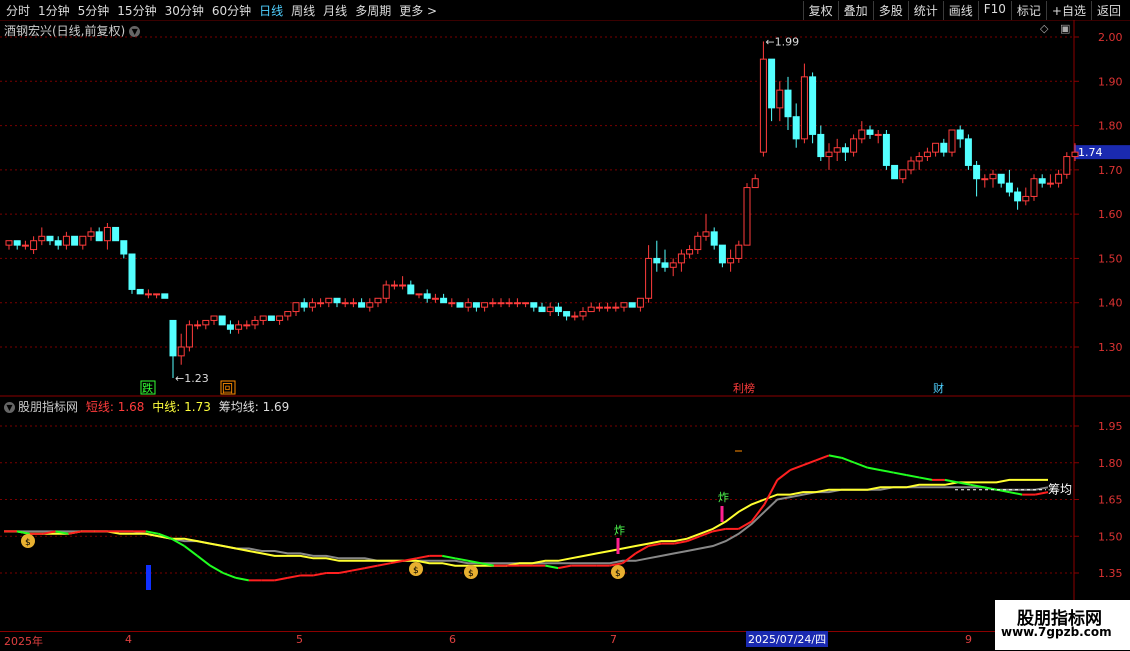 This screenshot has width=1130, height=651. I want to click on date-month: 7, so click(613, 639).